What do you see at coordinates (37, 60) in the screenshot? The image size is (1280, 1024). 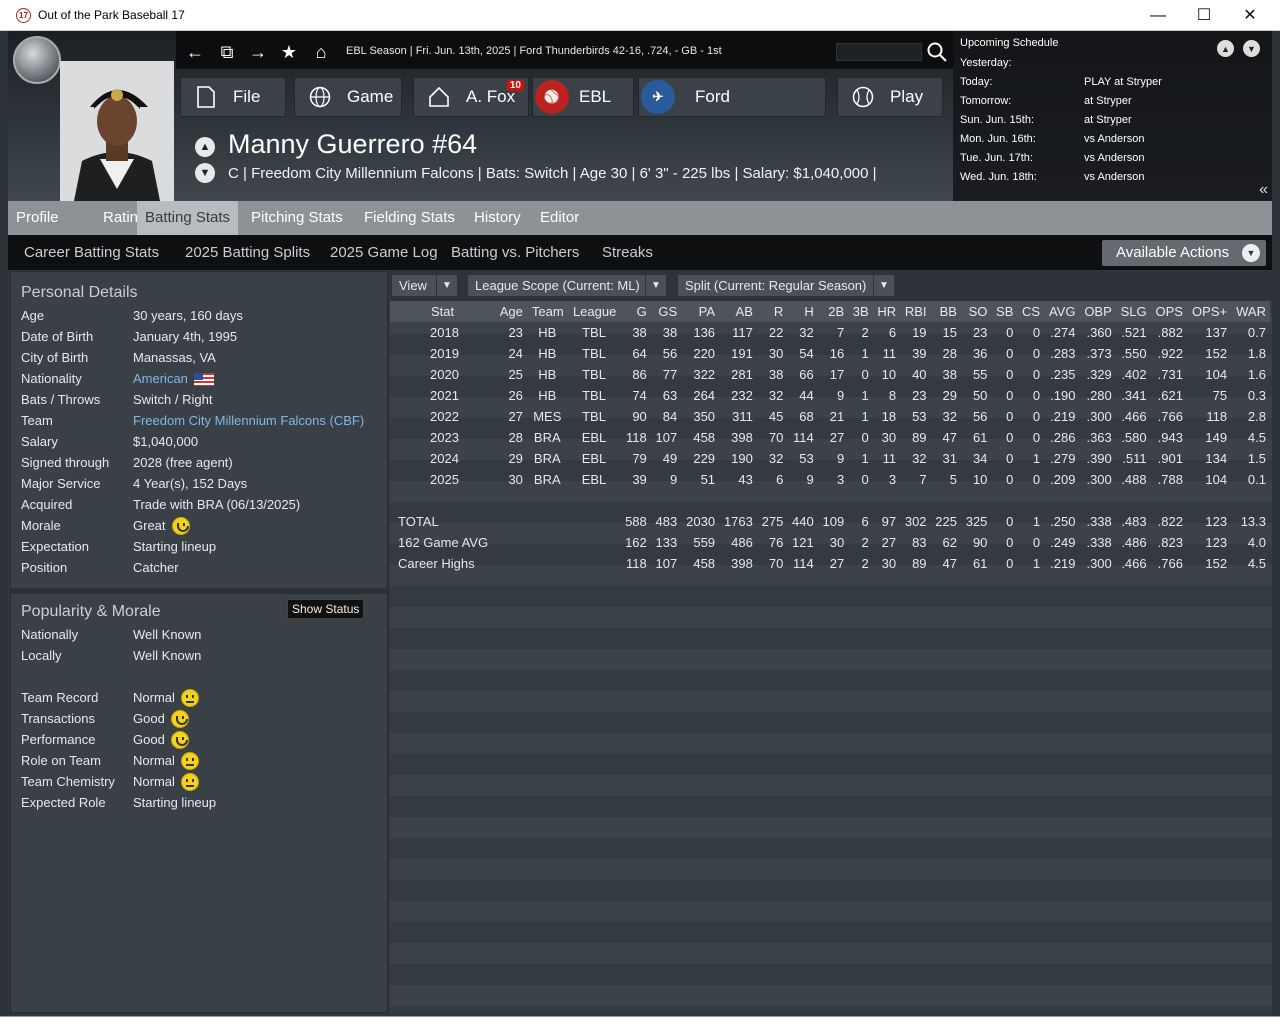 I see `ootp-logo-icon` at bounding box center [37, 60].